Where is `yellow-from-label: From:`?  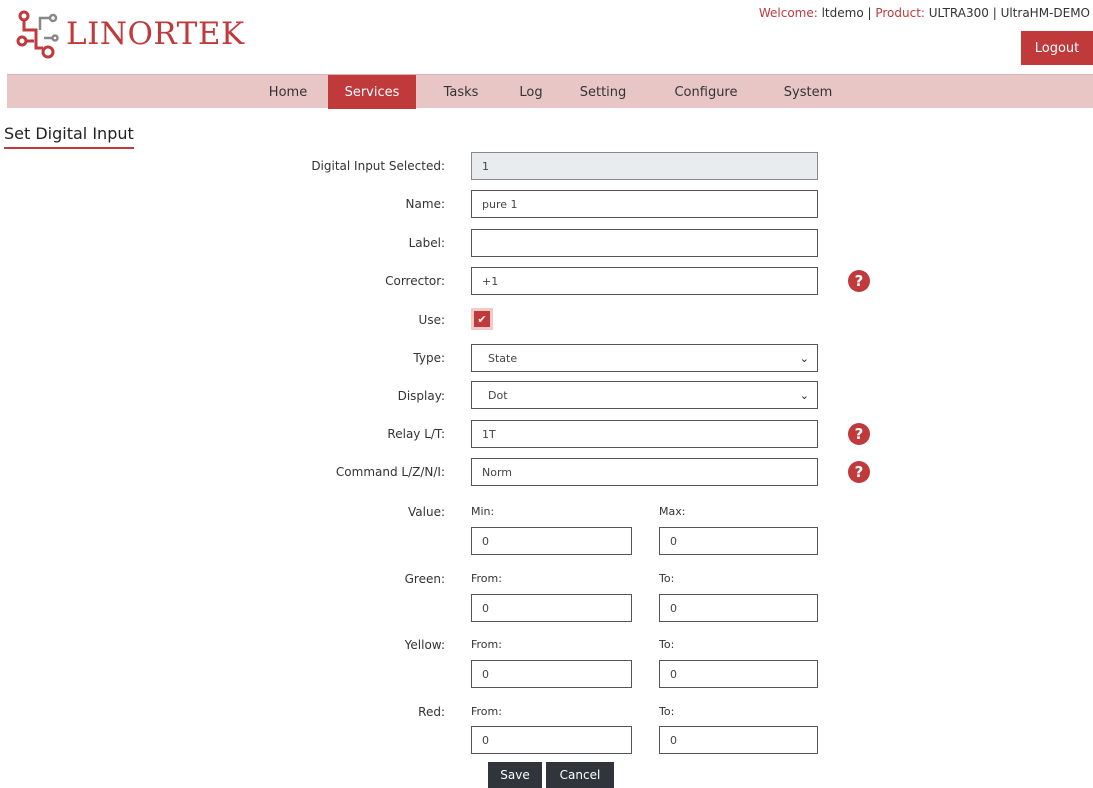 yellow-from-label: From: is located at coordinates (486, 644).